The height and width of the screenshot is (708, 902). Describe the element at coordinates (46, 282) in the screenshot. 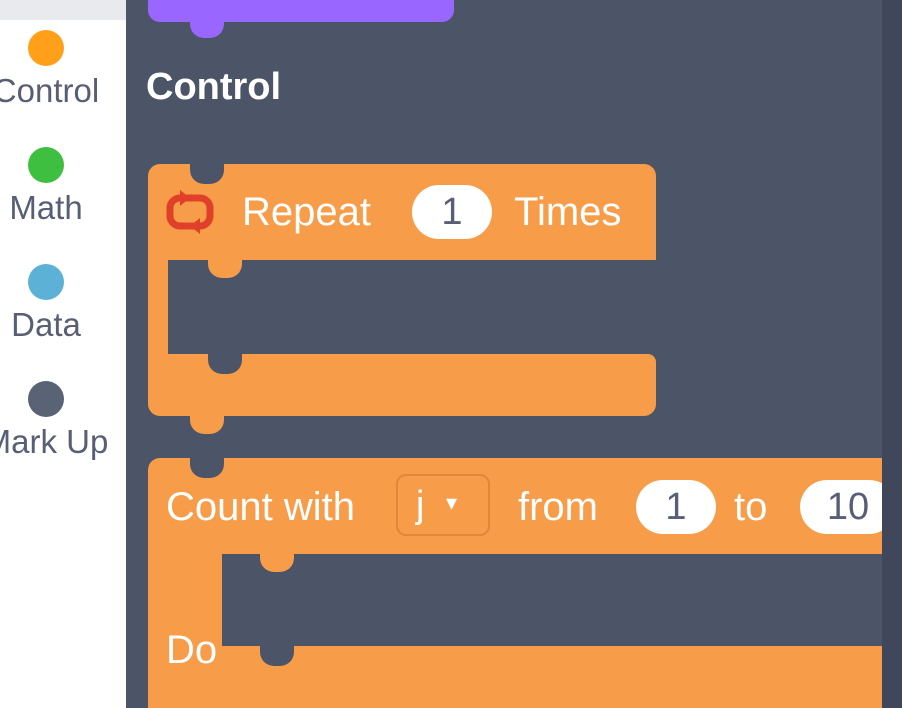

I see `data-category-dot-icon` at that location.